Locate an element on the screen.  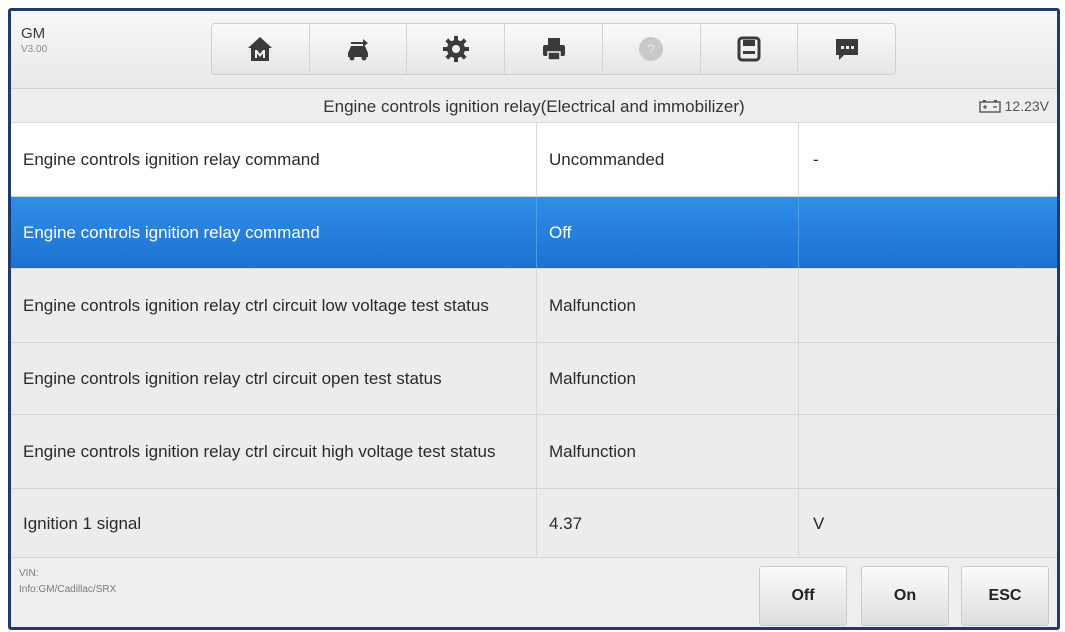
tool-button-group: ? is located at coordinates (553, 49).